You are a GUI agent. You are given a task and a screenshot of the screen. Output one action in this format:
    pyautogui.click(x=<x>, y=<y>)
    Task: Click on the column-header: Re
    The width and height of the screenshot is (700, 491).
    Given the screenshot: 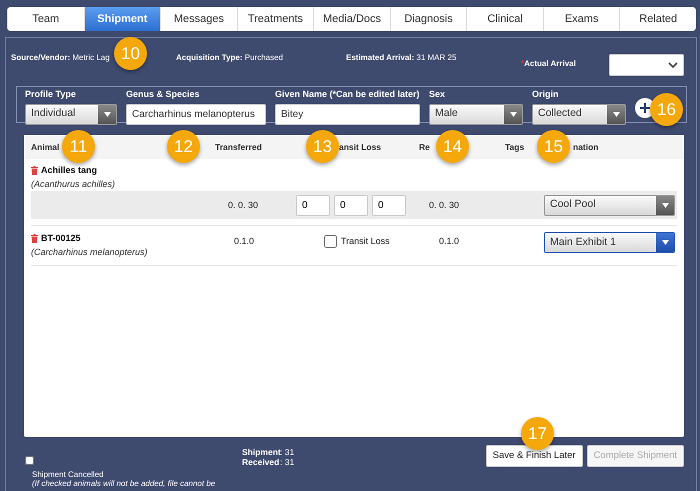 What is the action you would take?
    pyautogui.click(x=424, y=147)
    